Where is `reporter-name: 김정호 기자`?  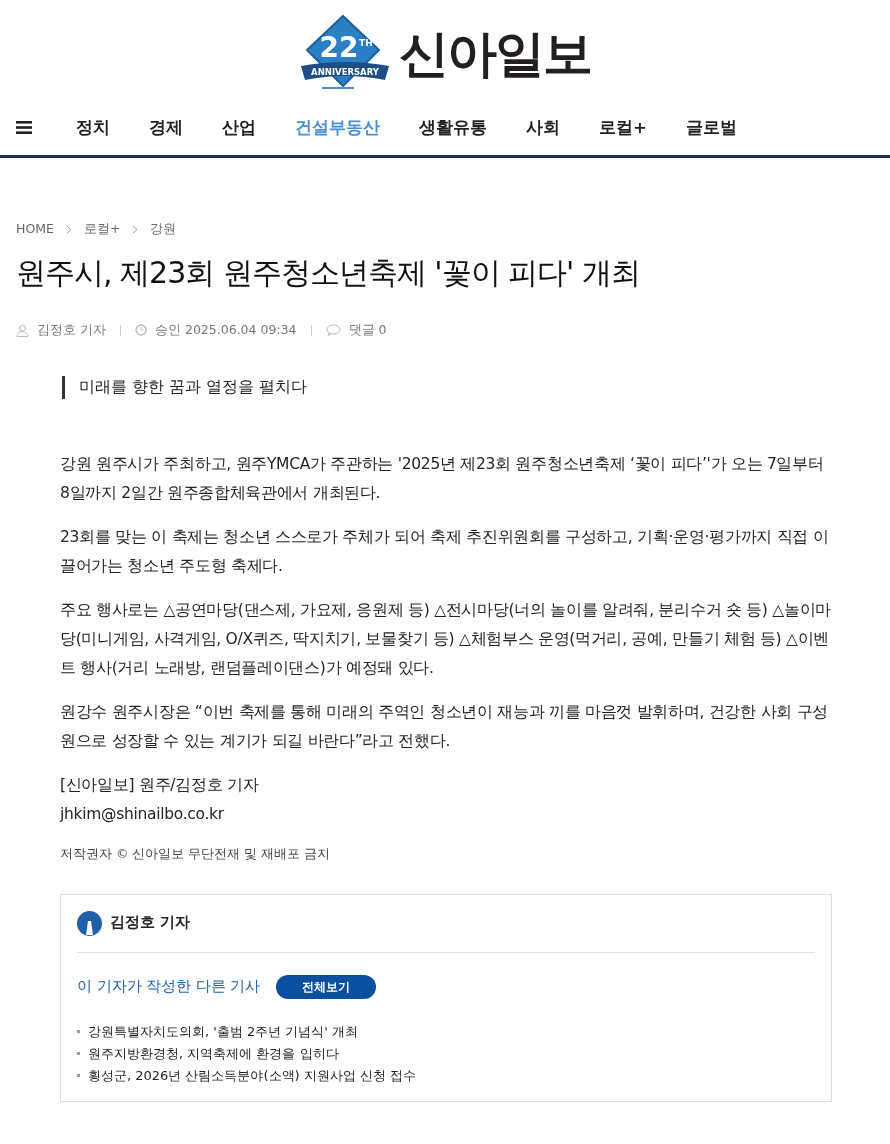
reporter-name: 김정호 기자 is located at coordinates (150, 923).